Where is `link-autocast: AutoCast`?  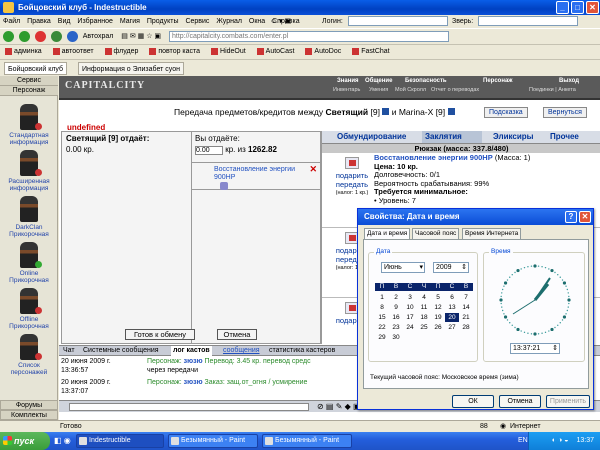
link-autocast: AutoCast is located at coordinates (276, 52).